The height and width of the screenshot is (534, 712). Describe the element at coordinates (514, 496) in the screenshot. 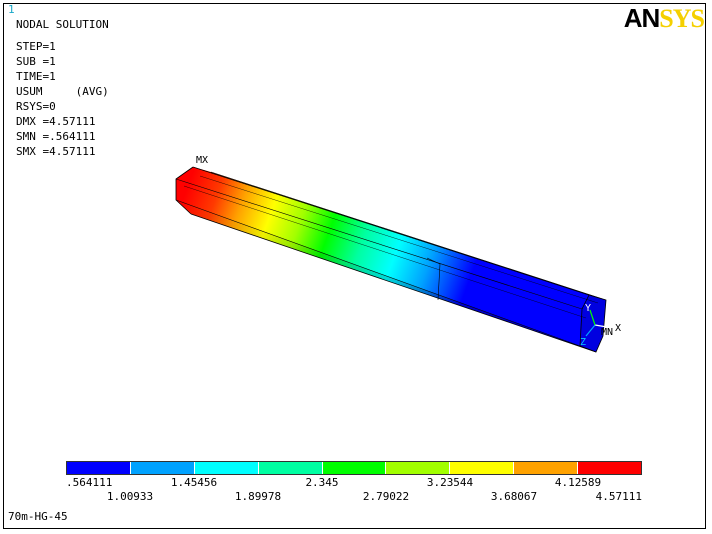

I see `legend-tick-label: 3.68067` at that location.